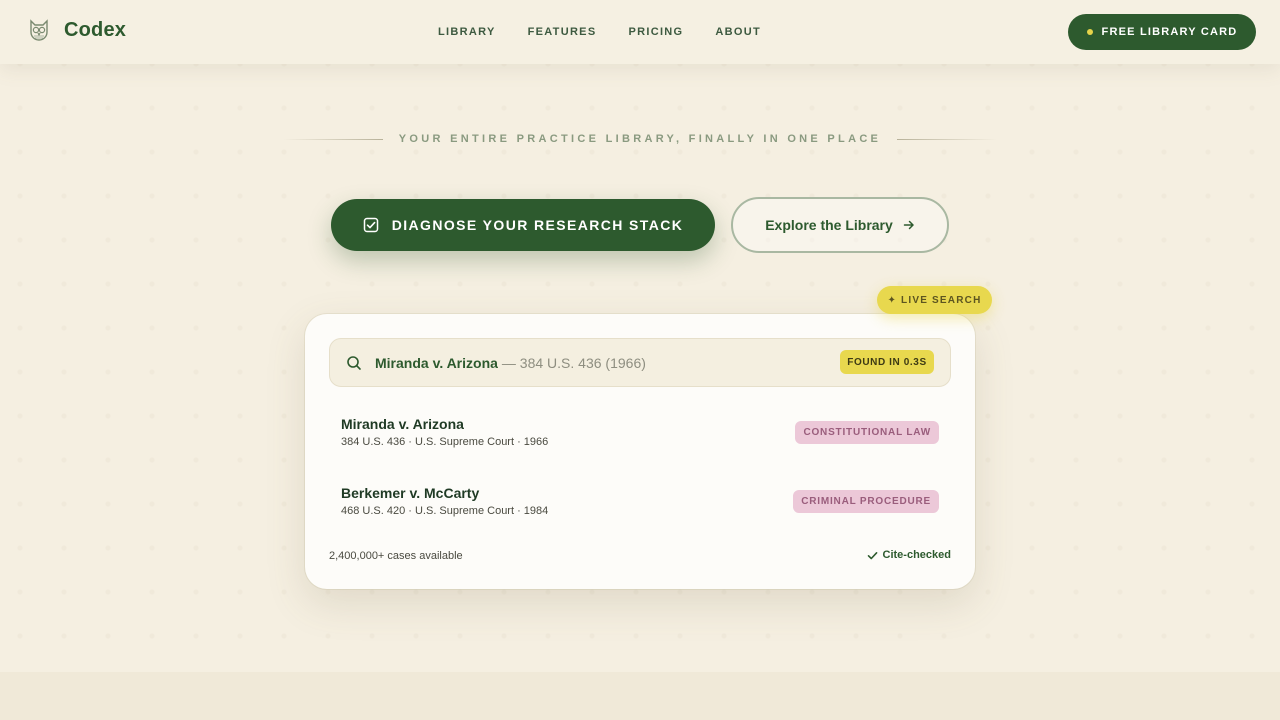  Describe the element at coordinates (332, 139) in the screenshot. I see `tagline-divider-left` at that location.